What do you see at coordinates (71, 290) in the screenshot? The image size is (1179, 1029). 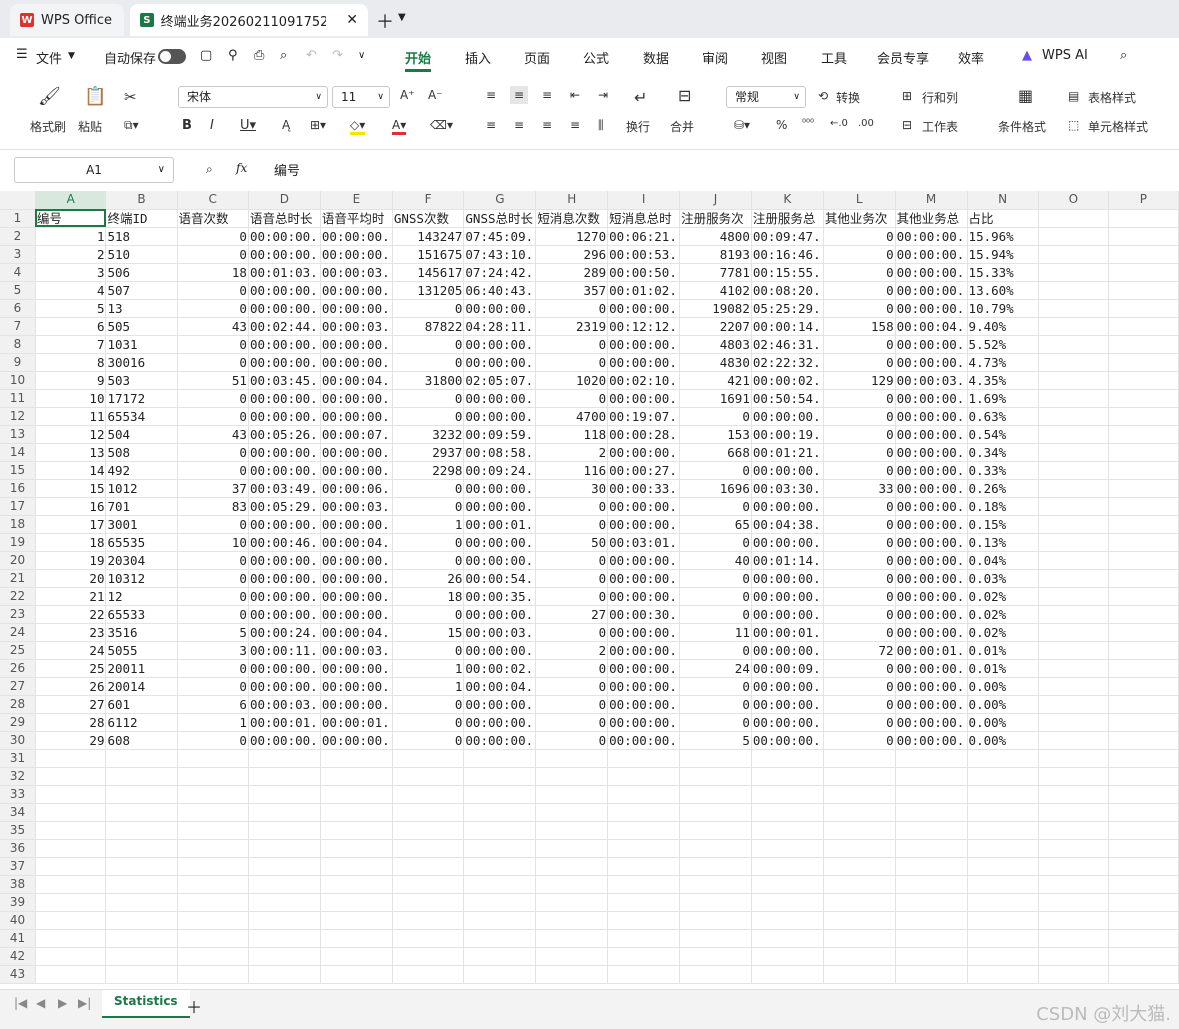 I see `cell: 4` at bounding box center [71, 290].